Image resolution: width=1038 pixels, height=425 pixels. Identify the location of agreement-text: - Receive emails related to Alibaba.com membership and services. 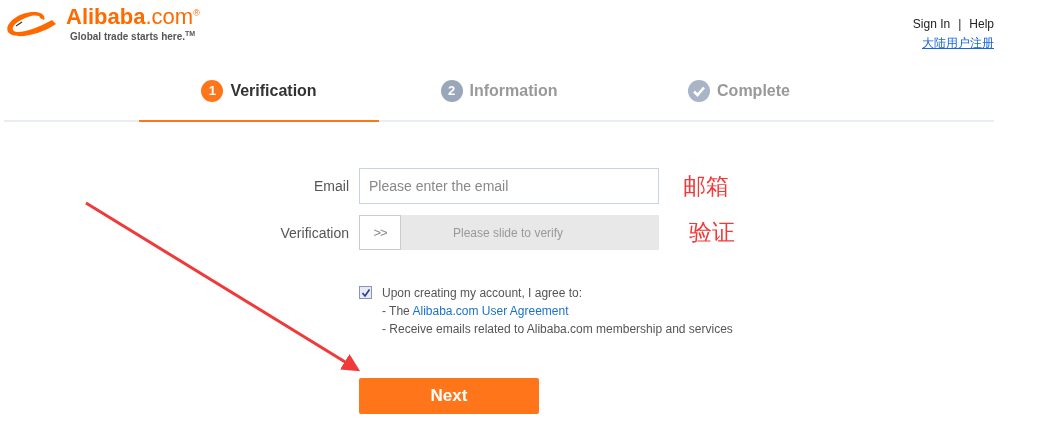
(557, 329).